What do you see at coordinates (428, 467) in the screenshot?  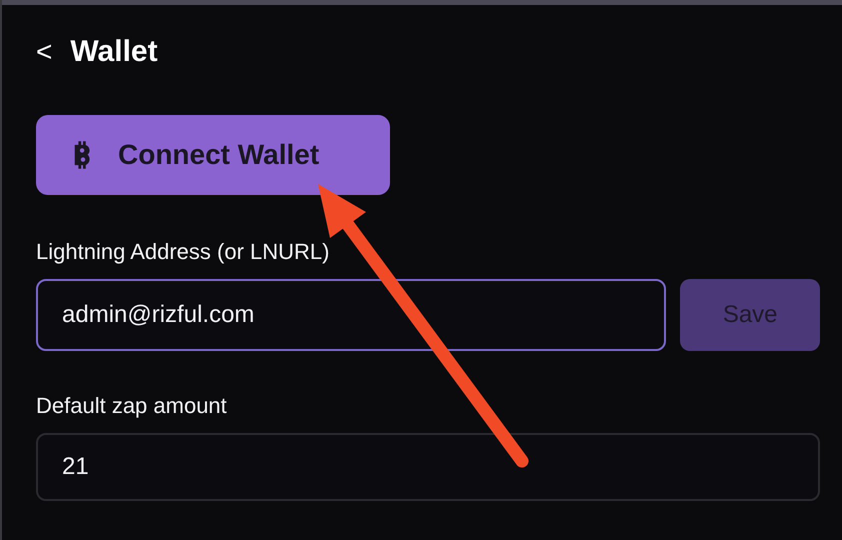 I see `zap-amount-field: 21` at bounding box center [428, 467].